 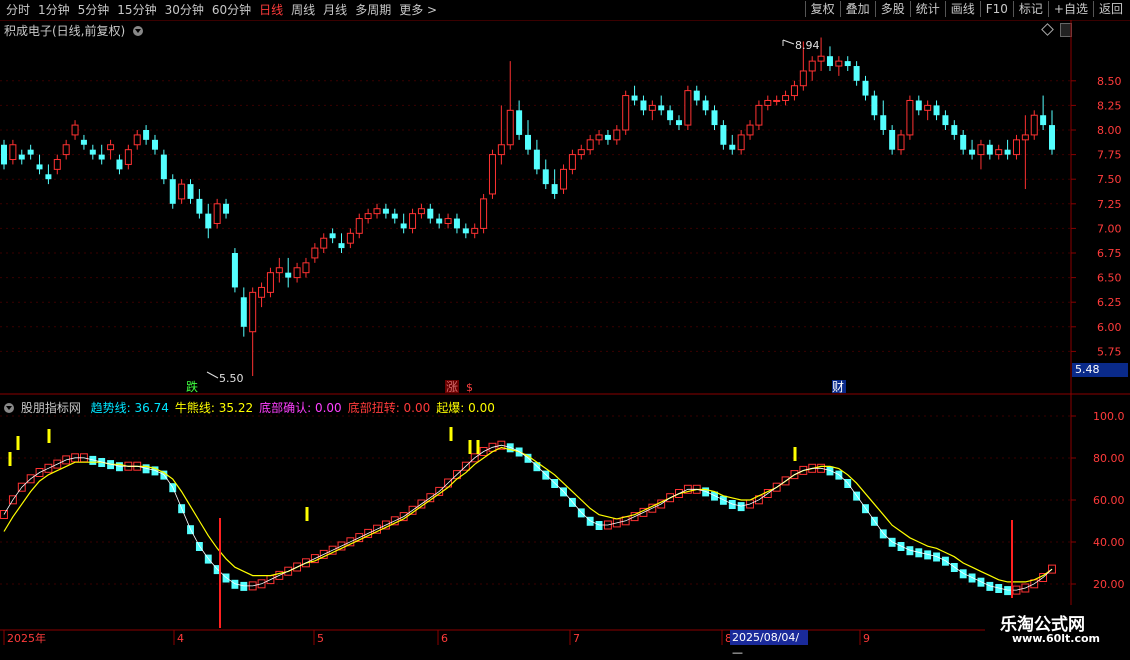 I want to click on indicator-field-2: 底部确认: 0.00, so click(x=300, y=408).